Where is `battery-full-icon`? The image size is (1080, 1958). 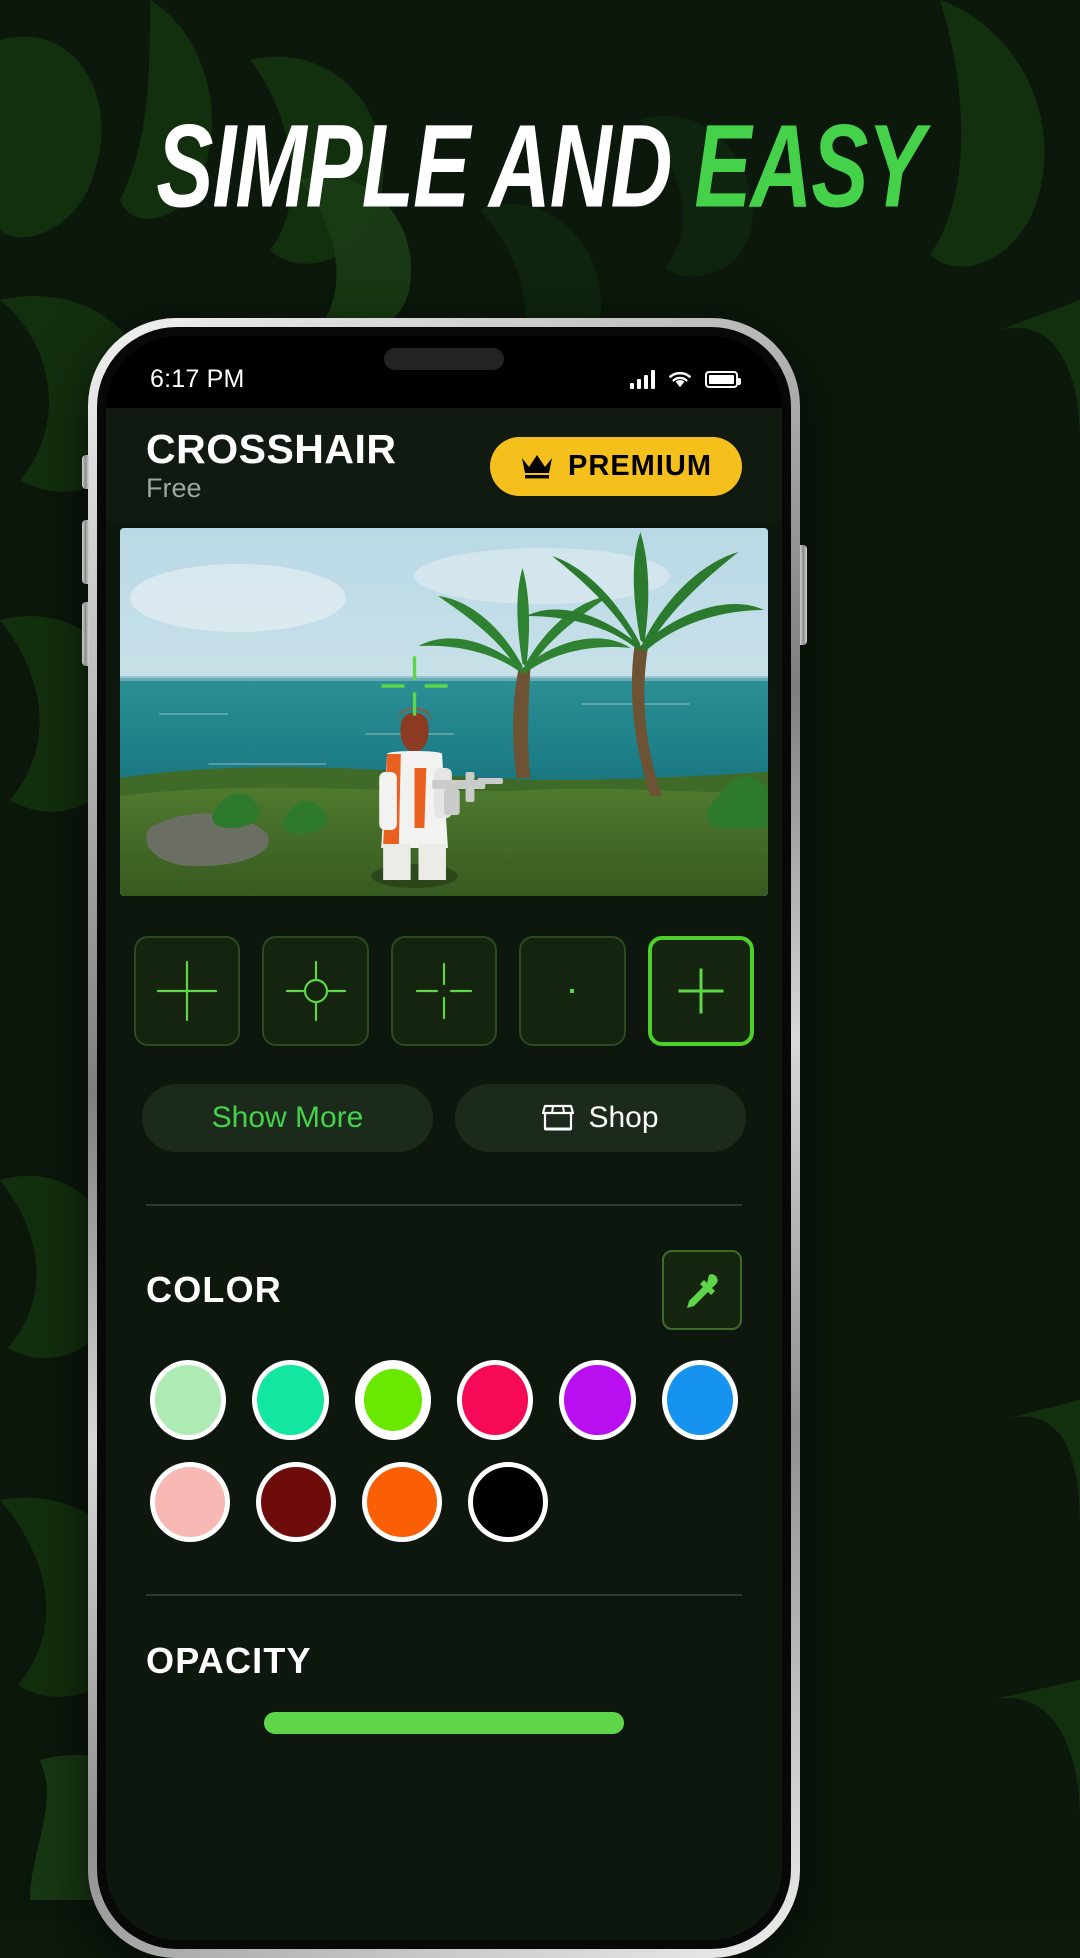
battery-full-icon is located at coordinates (723, 379).